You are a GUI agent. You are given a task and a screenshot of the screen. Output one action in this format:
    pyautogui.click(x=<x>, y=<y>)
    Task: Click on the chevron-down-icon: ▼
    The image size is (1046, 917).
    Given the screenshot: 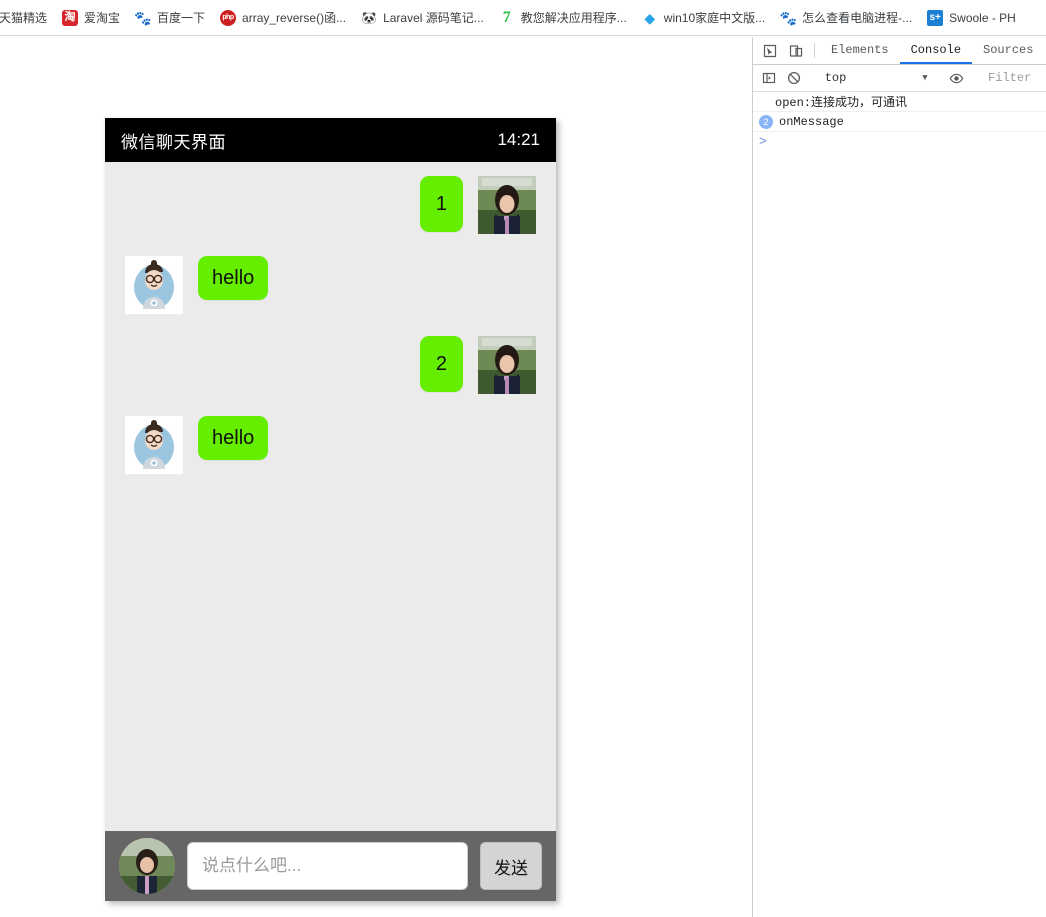 What is the action you would take?
    pyautogui.click(x=925, y=78)
    